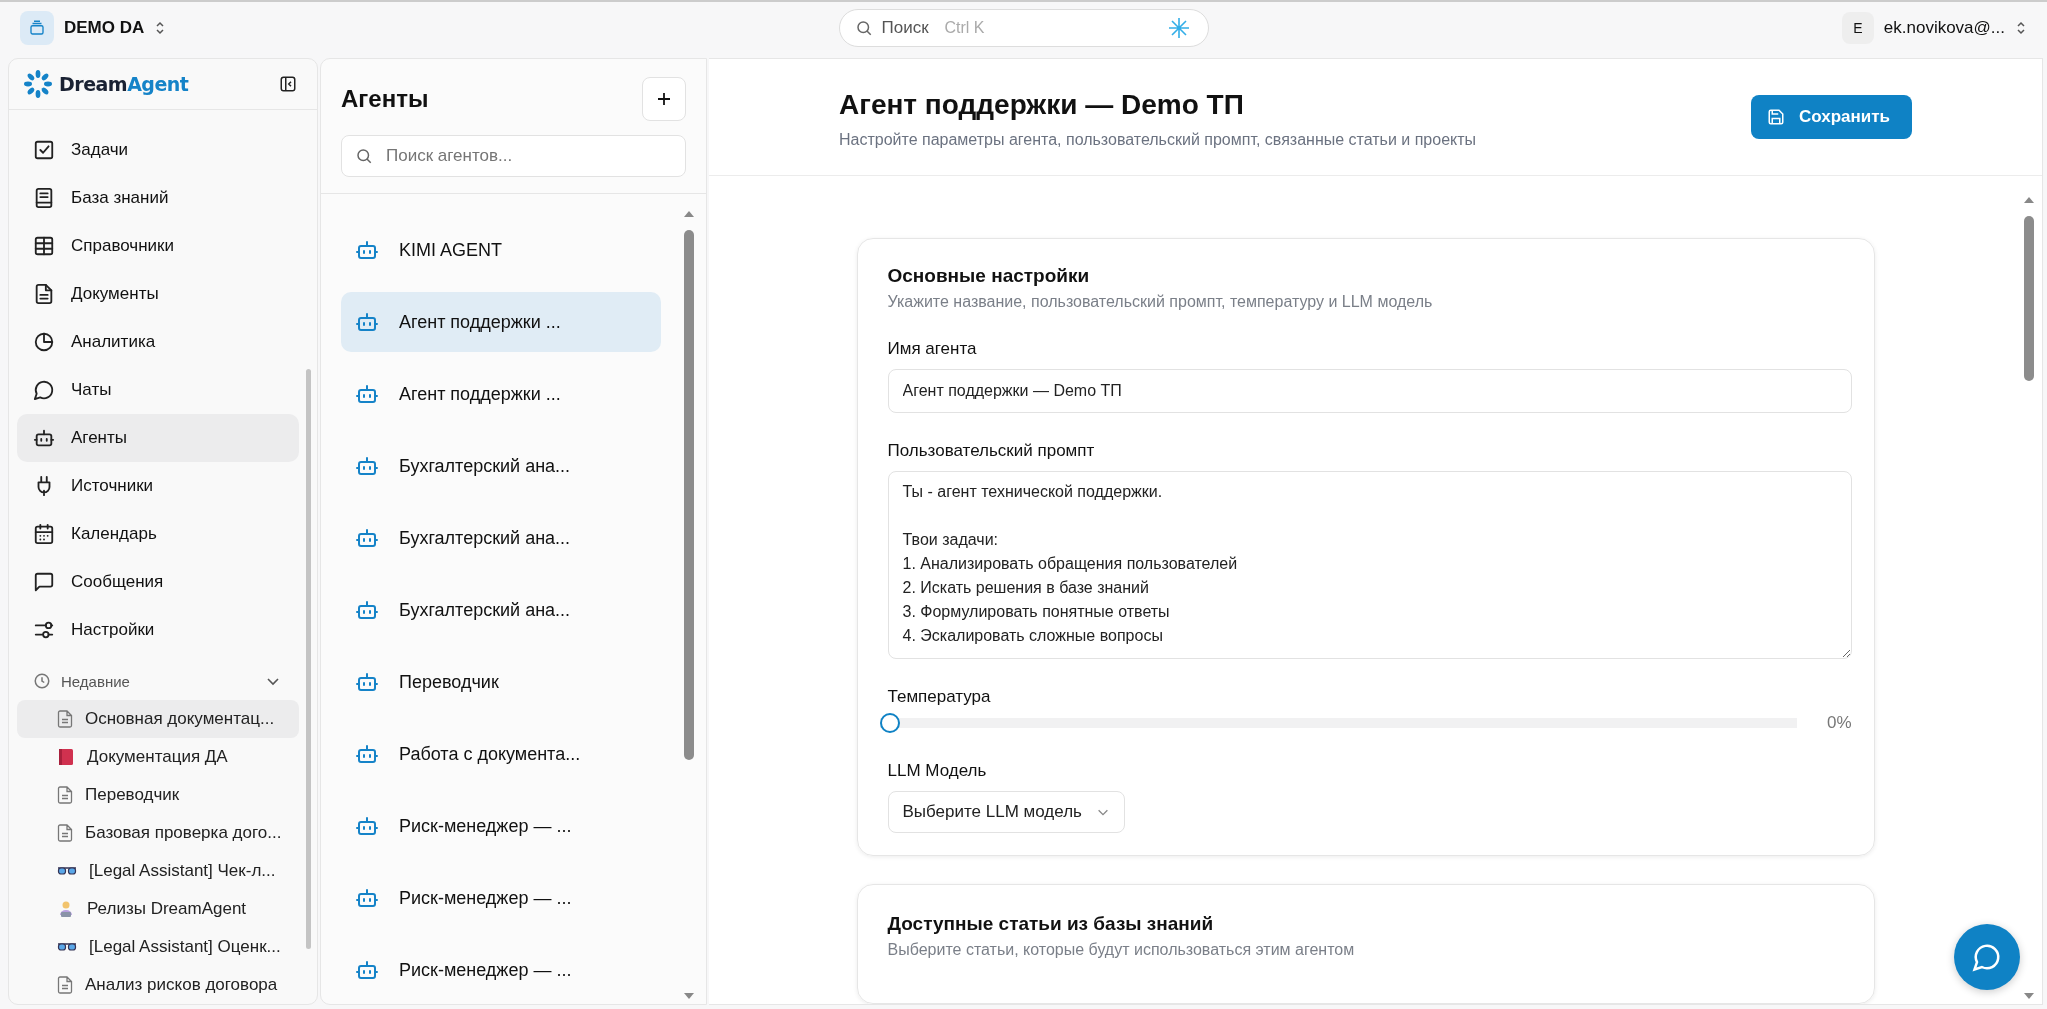 The width and height of the screenshot is (2047, 1009). Describe the element at coordinates (1857, 28) in the screenshot. I see `user-avatar: E` at that location.